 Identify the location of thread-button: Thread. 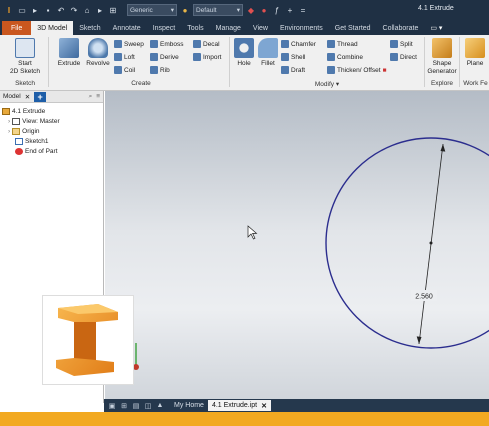
(342, 44).